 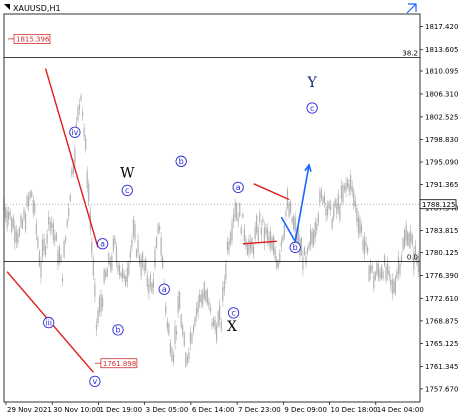 What do you see at coordinates (400, 410) in the screenshot?
I see `time-tick-label: 14 Dec 04:00` at bounding box center [400, 410].